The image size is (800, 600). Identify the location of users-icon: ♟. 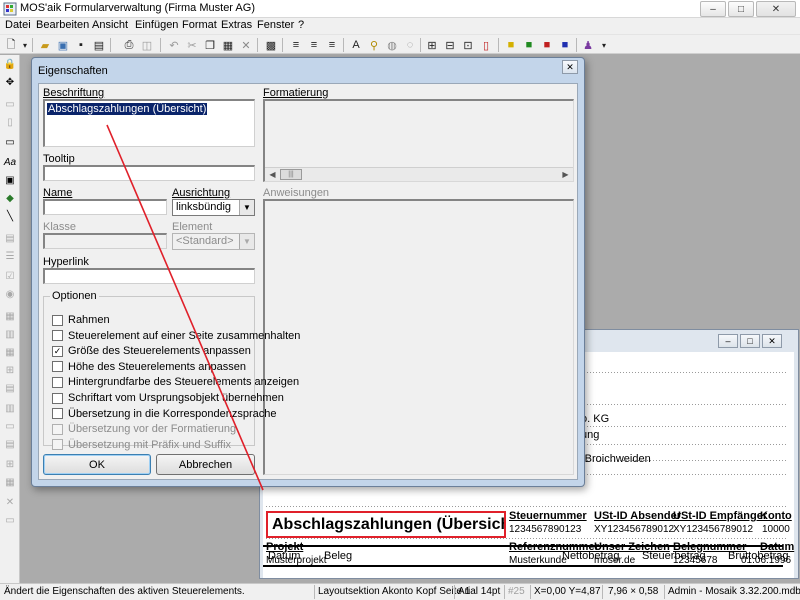
(588, 45).